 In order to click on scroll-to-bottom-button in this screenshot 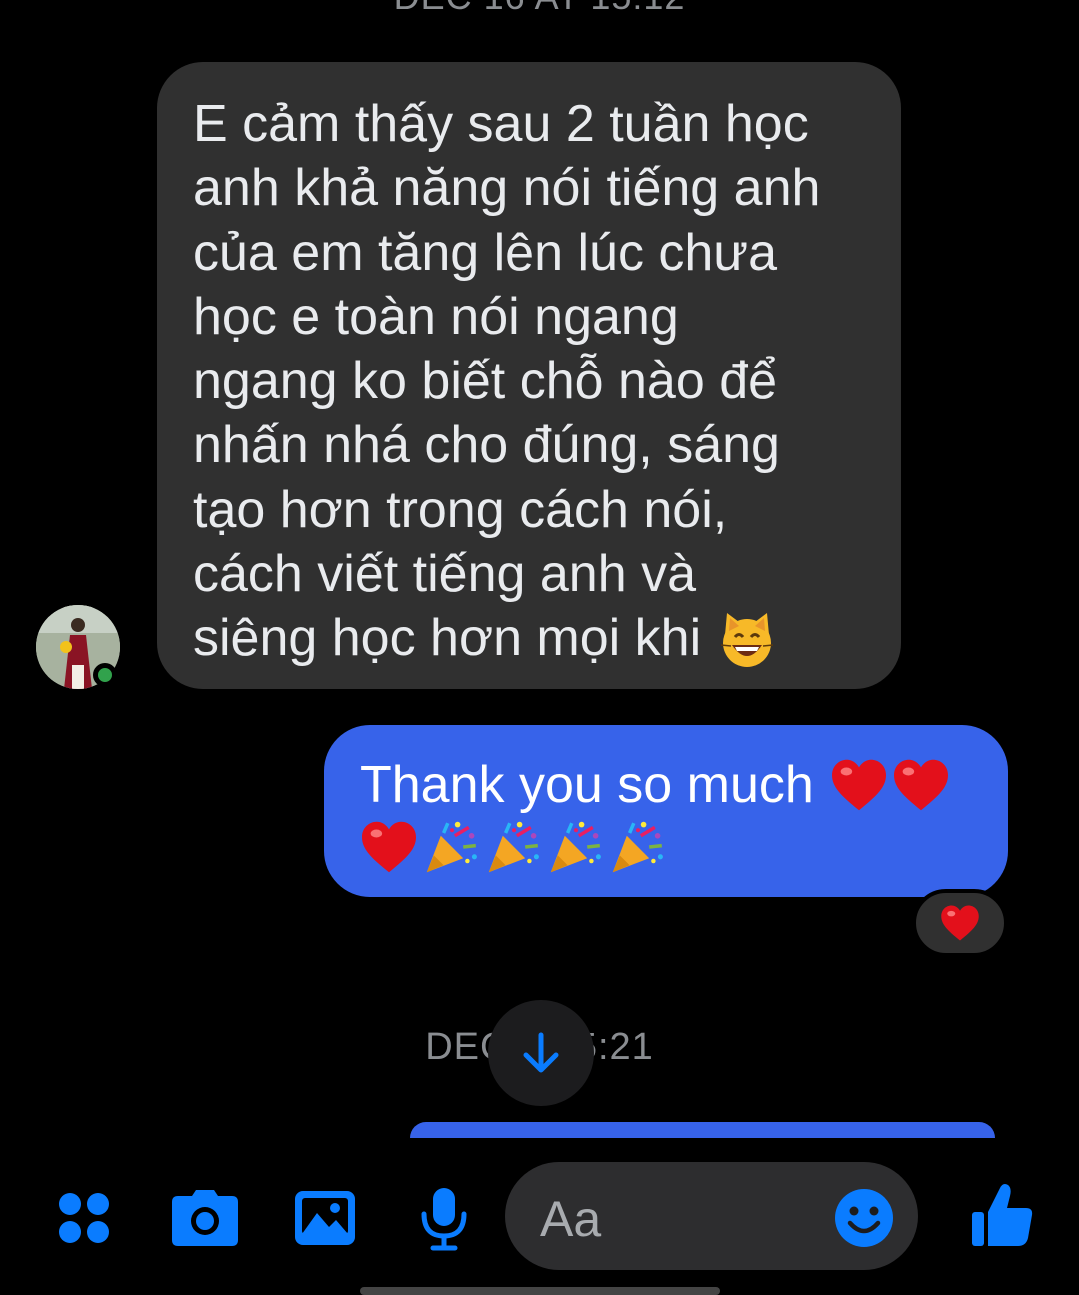, I will do `click(541, 1053)`.